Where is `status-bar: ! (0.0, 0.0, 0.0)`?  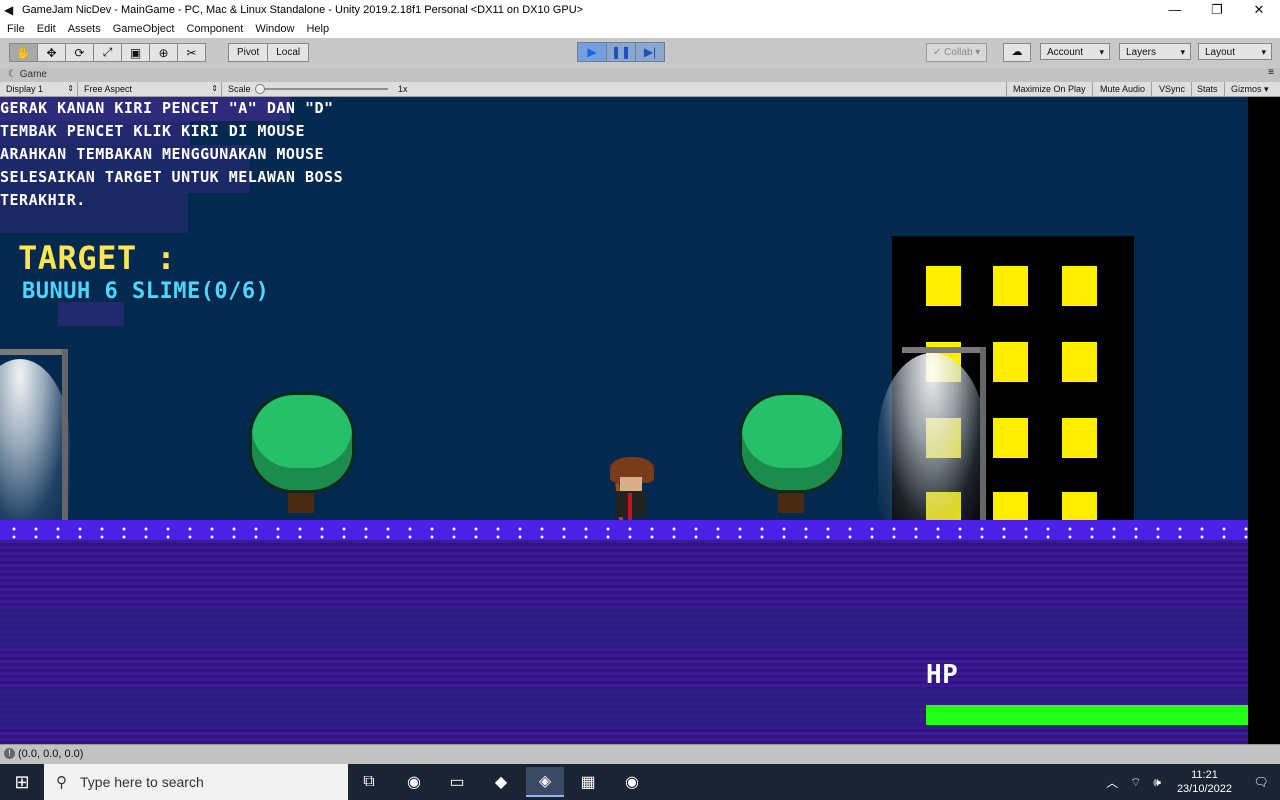
status-bar: ! (0.0, 0.0, 0.0) is located at coordinates (640, 754).